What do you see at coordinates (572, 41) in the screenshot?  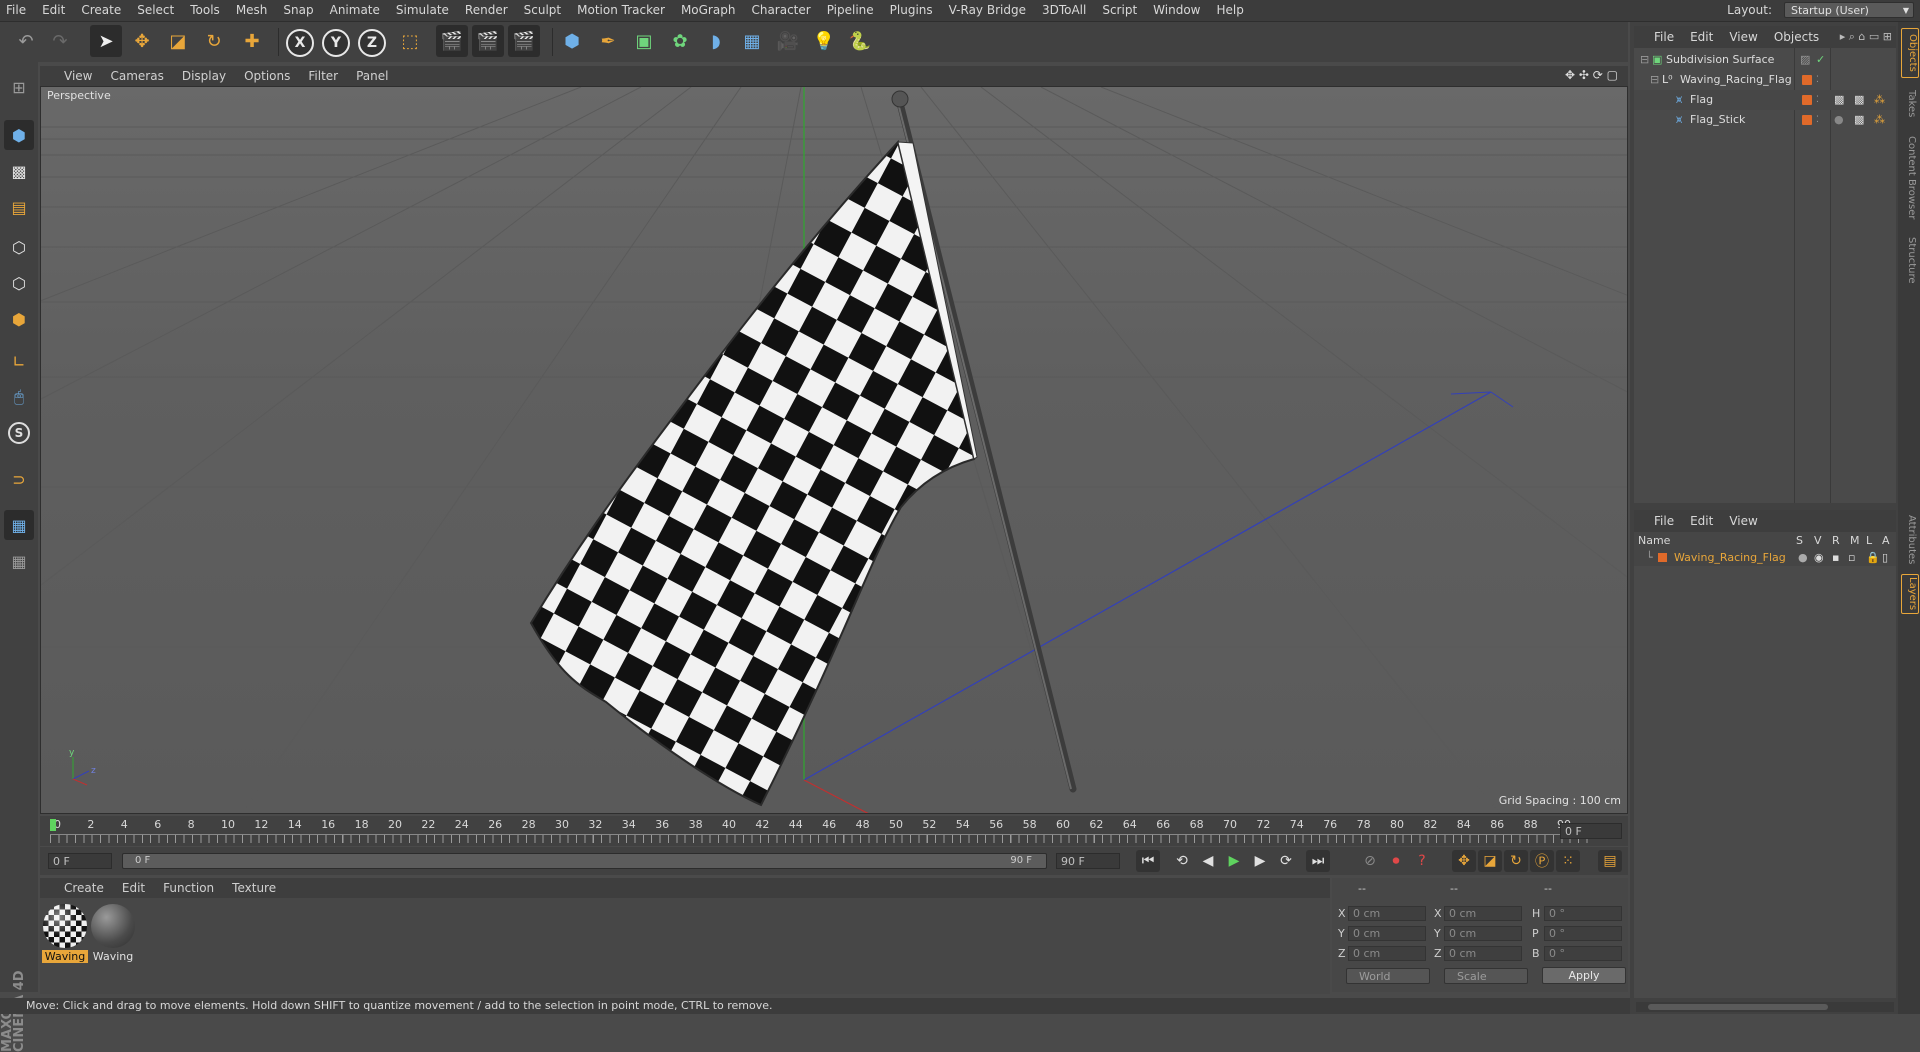 I see `cube-object-button: ⬢` at bounding box center [572, 41].